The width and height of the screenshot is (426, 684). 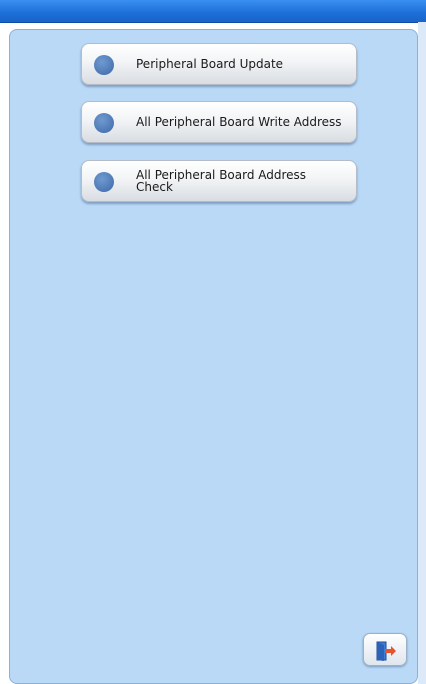 I want to click on write-address-button: All Peripheral Board Write Address, so click(x=219, y=122).